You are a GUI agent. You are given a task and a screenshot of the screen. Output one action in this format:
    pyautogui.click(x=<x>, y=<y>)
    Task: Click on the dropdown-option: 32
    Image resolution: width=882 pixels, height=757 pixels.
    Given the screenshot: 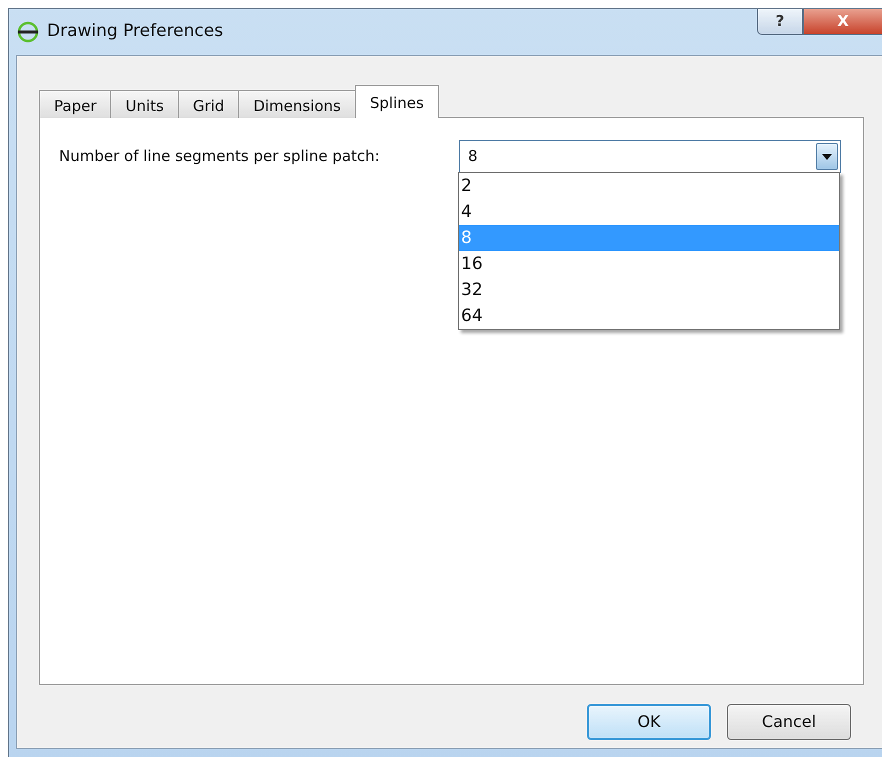 What is the action you would take?
    pyautogui.click(x=649, y=290)
    